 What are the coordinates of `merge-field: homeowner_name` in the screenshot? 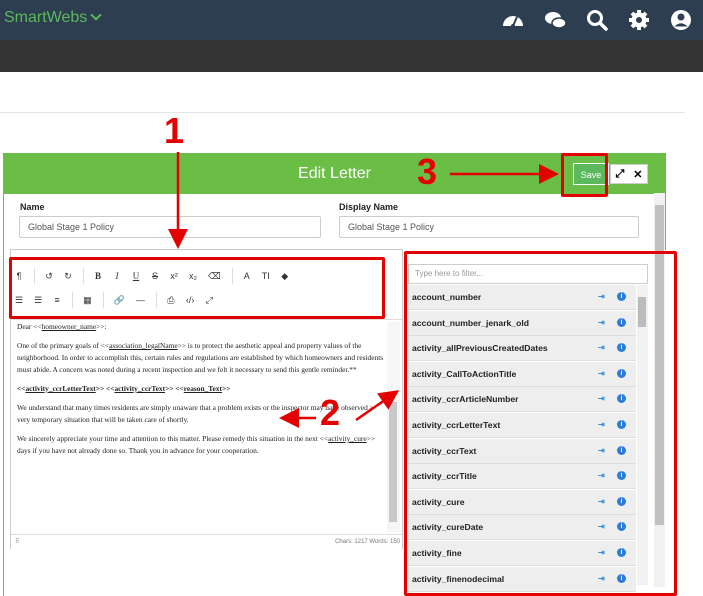 It's located at (69, 326).